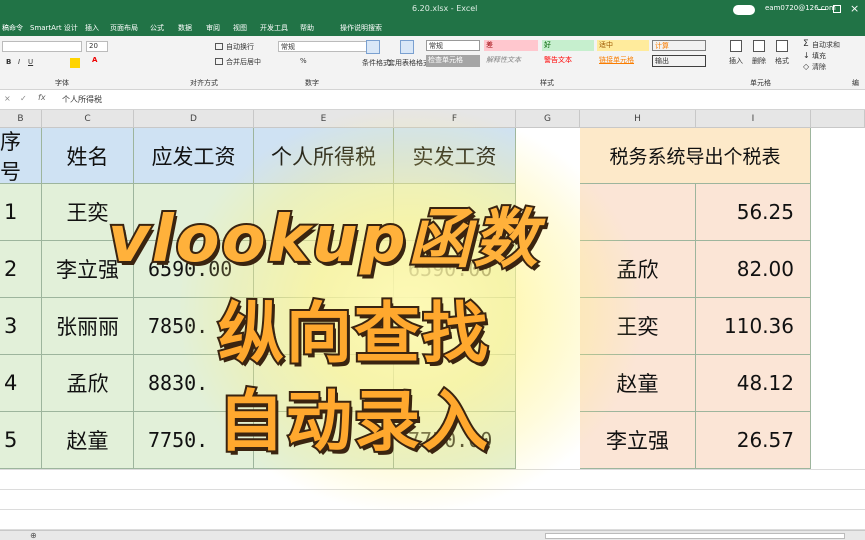  What do you see at coordinates (432, 535) in the screenshot?
I see `sheet-tab-bar: ⊕` at bounding box center [432, 535].